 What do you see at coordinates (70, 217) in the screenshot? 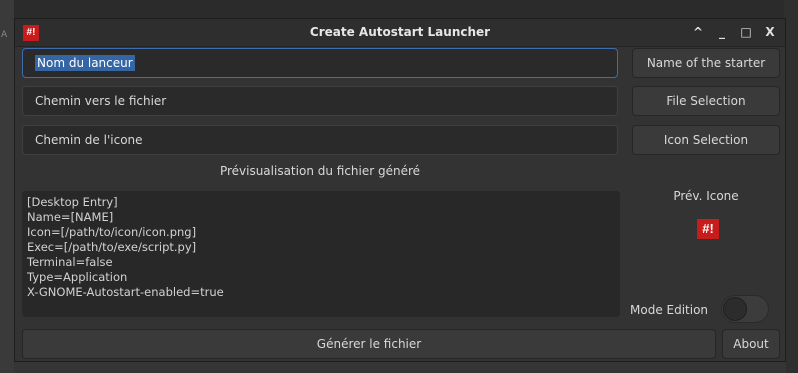
I see `preview-line: Name=[NAME]` at bounding box center [70, 217].